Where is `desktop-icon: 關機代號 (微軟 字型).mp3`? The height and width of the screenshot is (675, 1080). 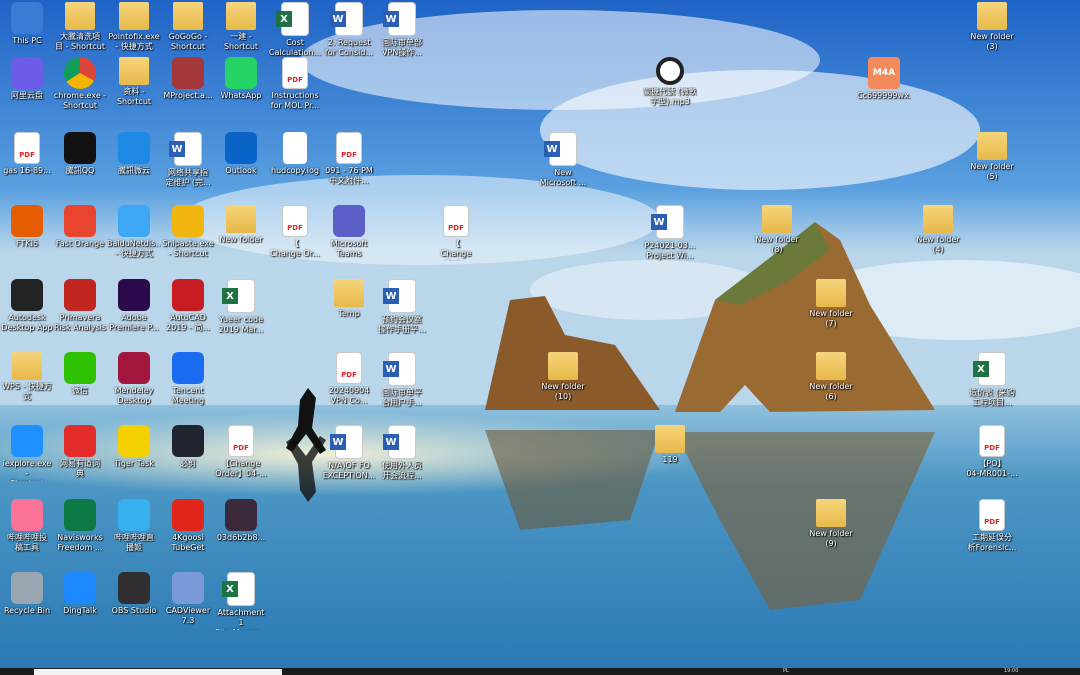
desktop-icon: 關機代號 (微軟 字型).mp3 is located at coordinates (670, 82).